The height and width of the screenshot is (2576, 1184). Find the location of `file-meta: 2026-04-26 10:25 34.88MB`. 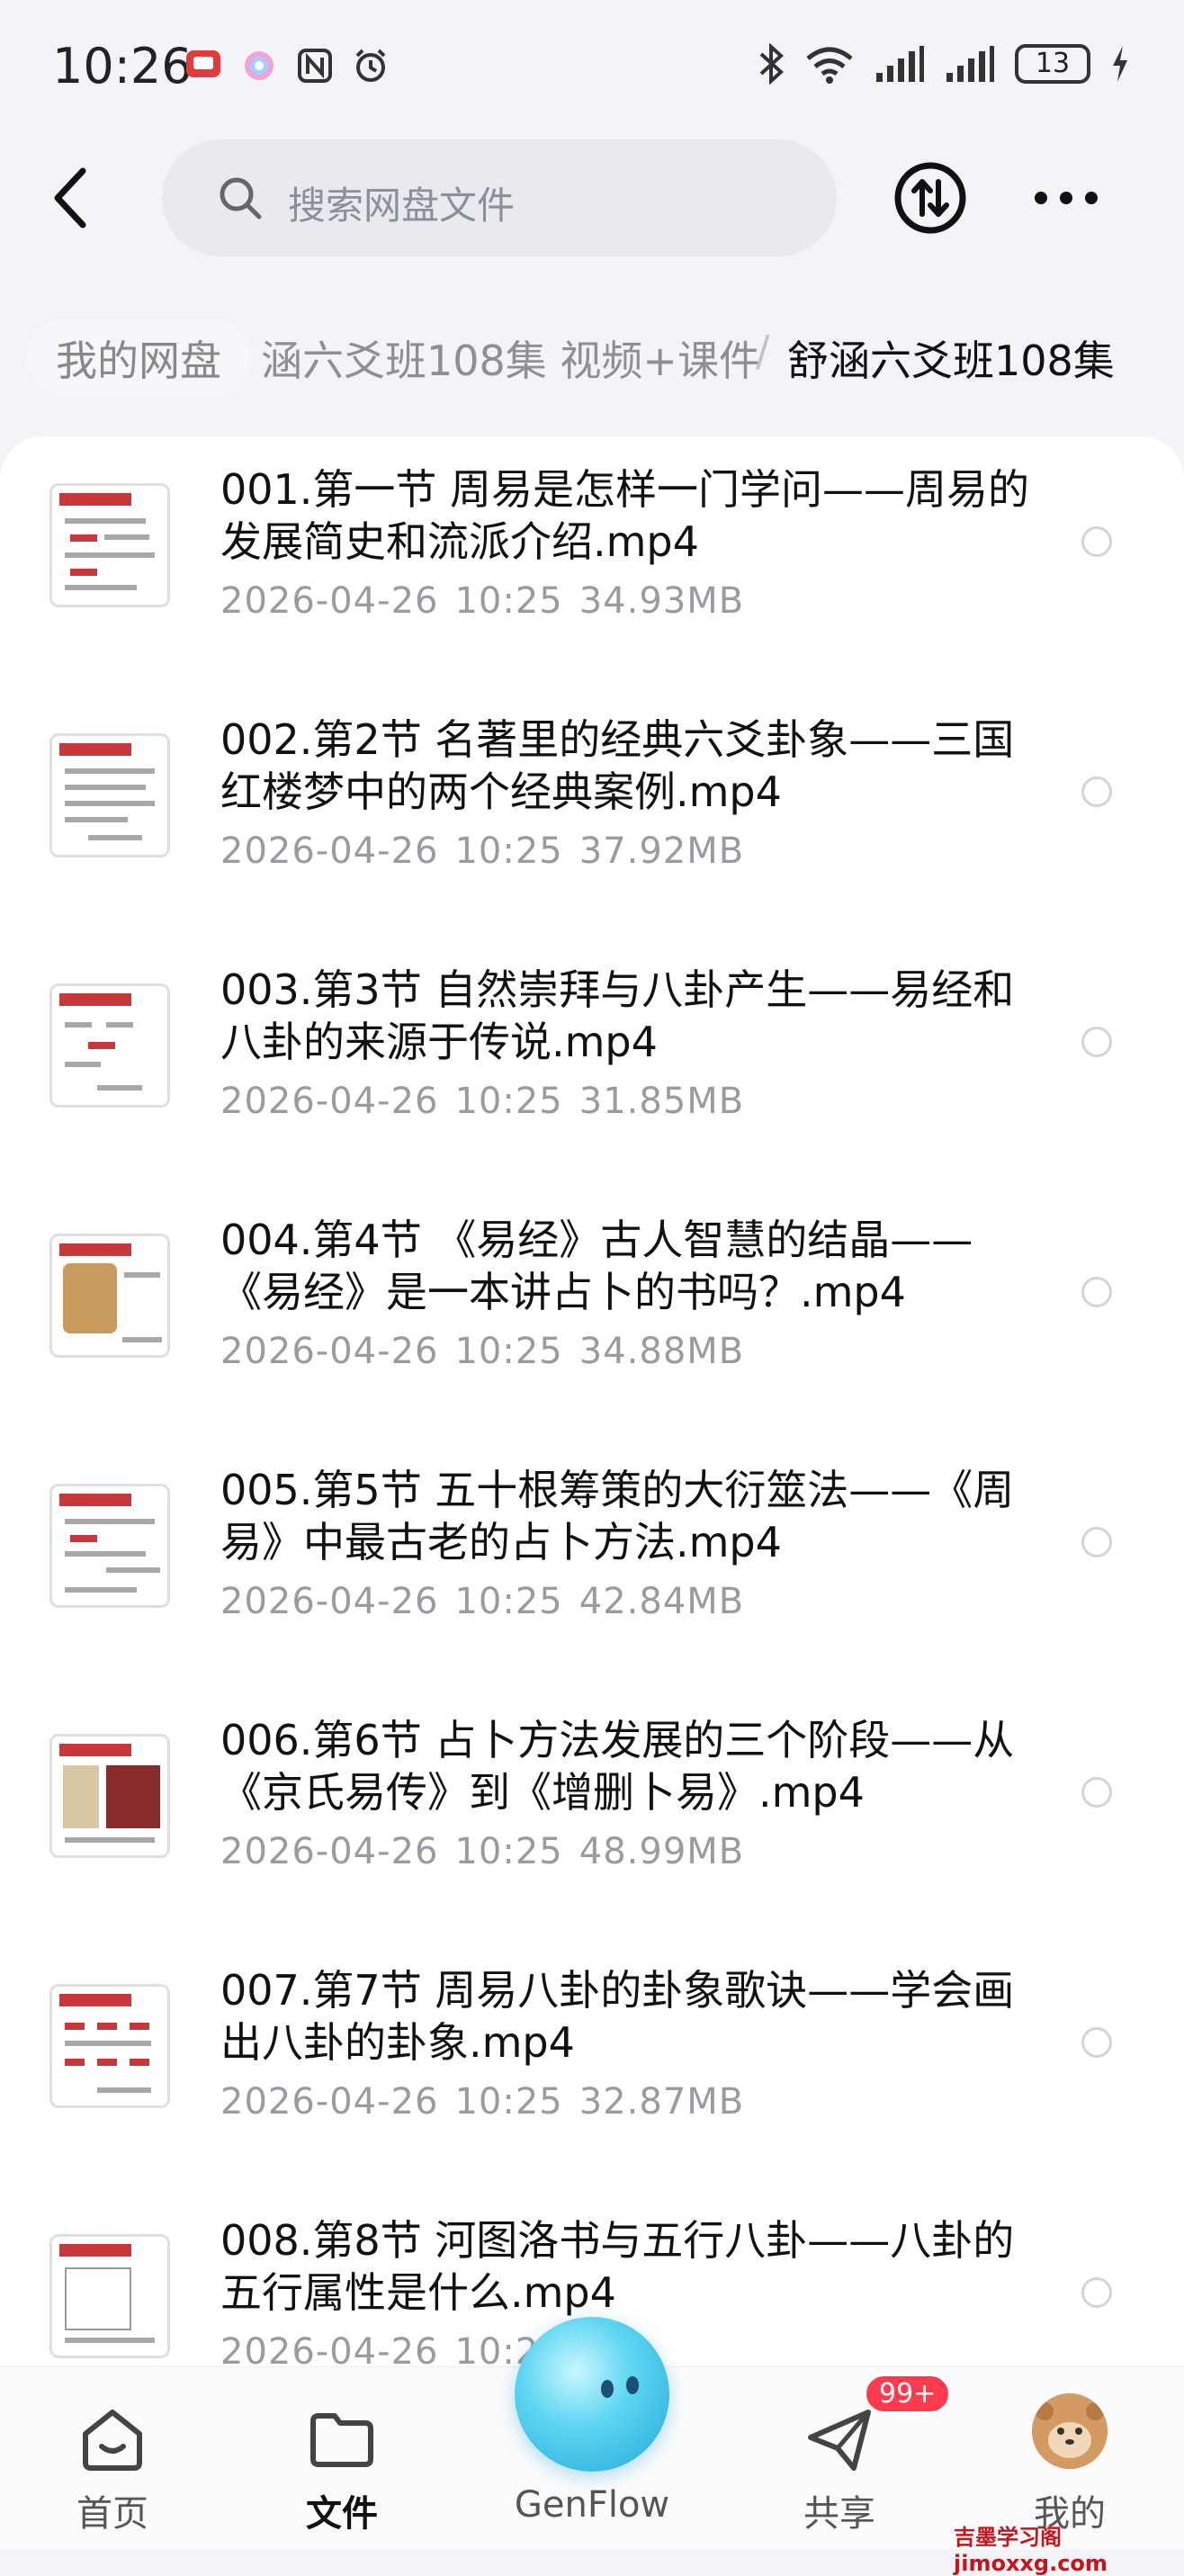

file-meta: 2026-04-26 10:25 34.88MB is located at coordinates (490, 1352).